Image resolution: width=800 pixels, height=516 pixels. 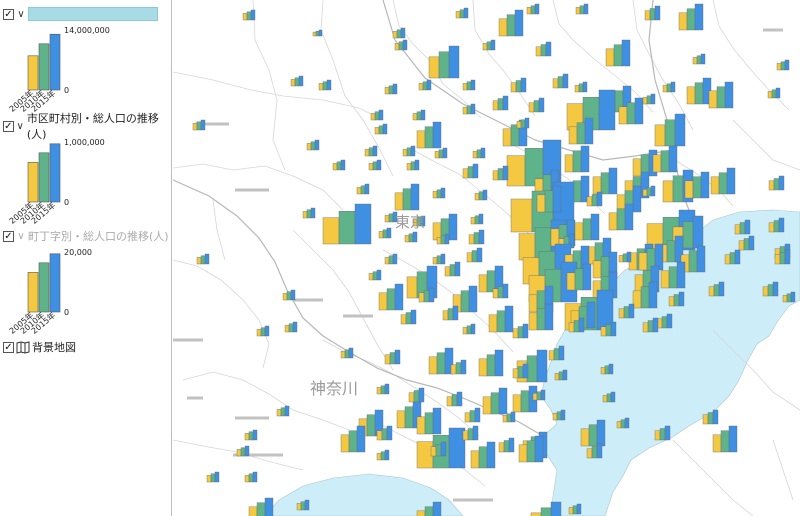 I want to click on layer-1-checkbox: ✓, so click(x=8, y=14).